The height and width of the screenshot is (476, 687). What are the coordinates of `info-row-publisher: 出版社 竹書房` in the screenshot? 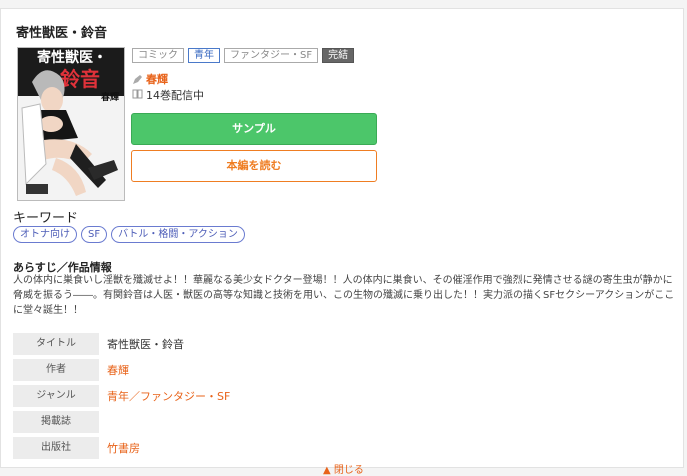 It's located at (343, 448).